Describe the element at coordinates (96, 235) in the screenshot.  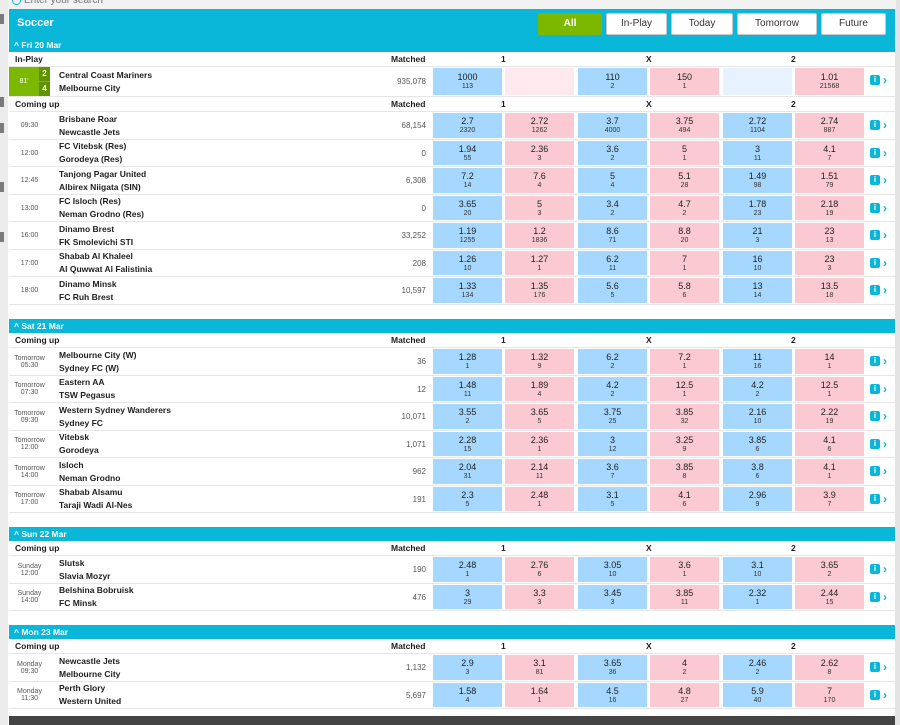
I see `event-teams: Dinamo Brest FK Smolevichi STI` at that location.